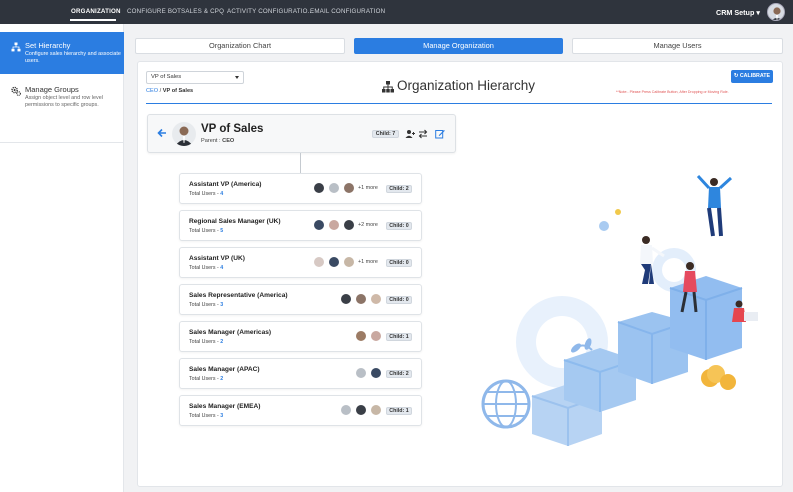  What do you see at coordinates (238, 295) in the screenshot?
I see `role-name: Sales Representative (America)` at bounding box center [238, 295].